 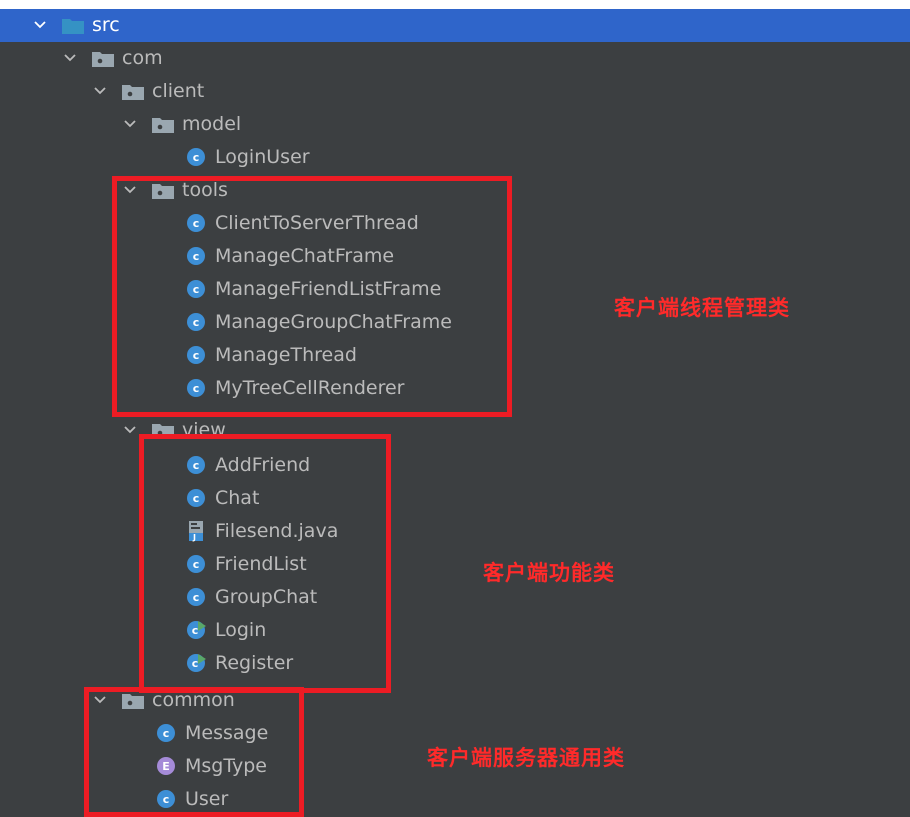 What do you see at coordinates (702, 308) in the screenshot?
I see `tools-annotation: 客户端线程管理类` at bounding box center [702, 308].